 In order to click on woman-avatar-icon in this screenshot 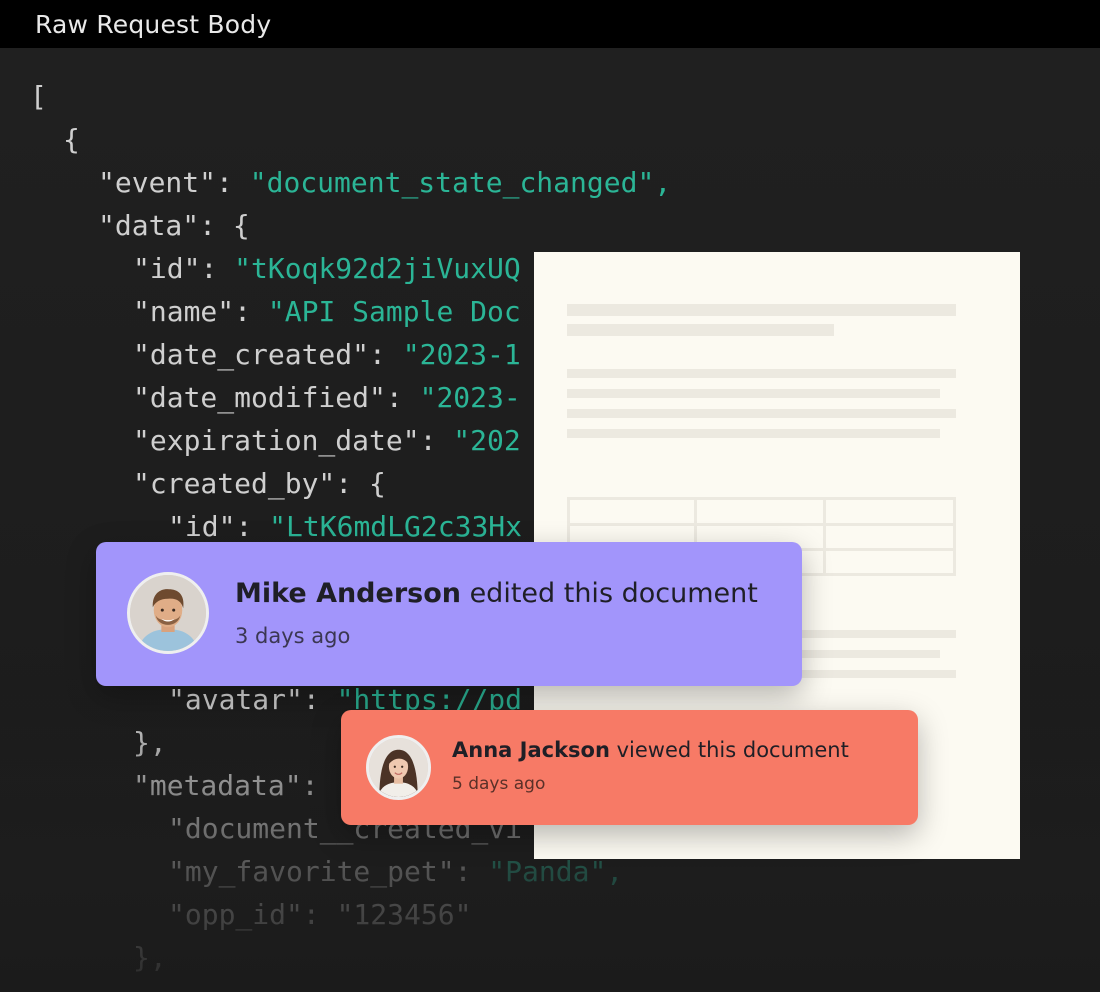, I will do `click(398, 767)`.